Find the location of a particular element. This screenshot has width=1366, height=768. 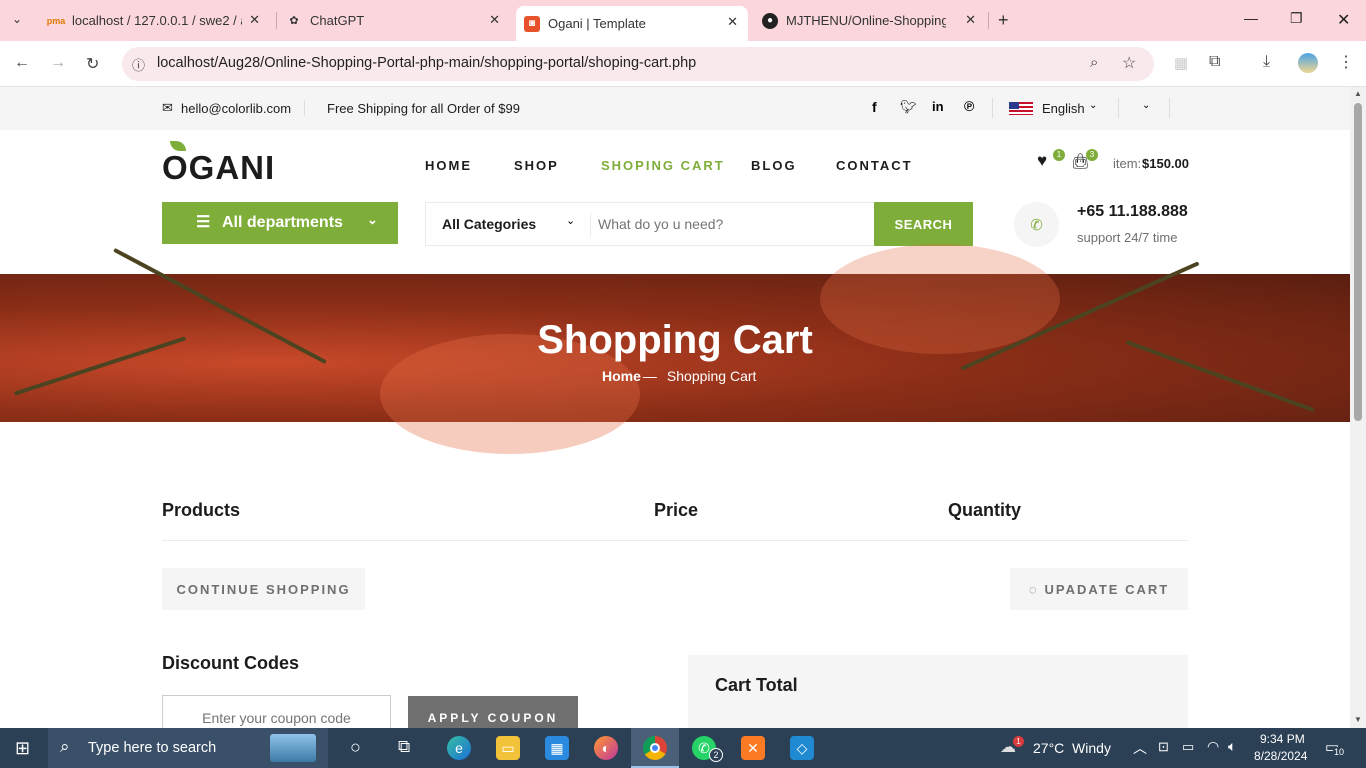

minimize-icon: — is located at coordinates (1251, 18).